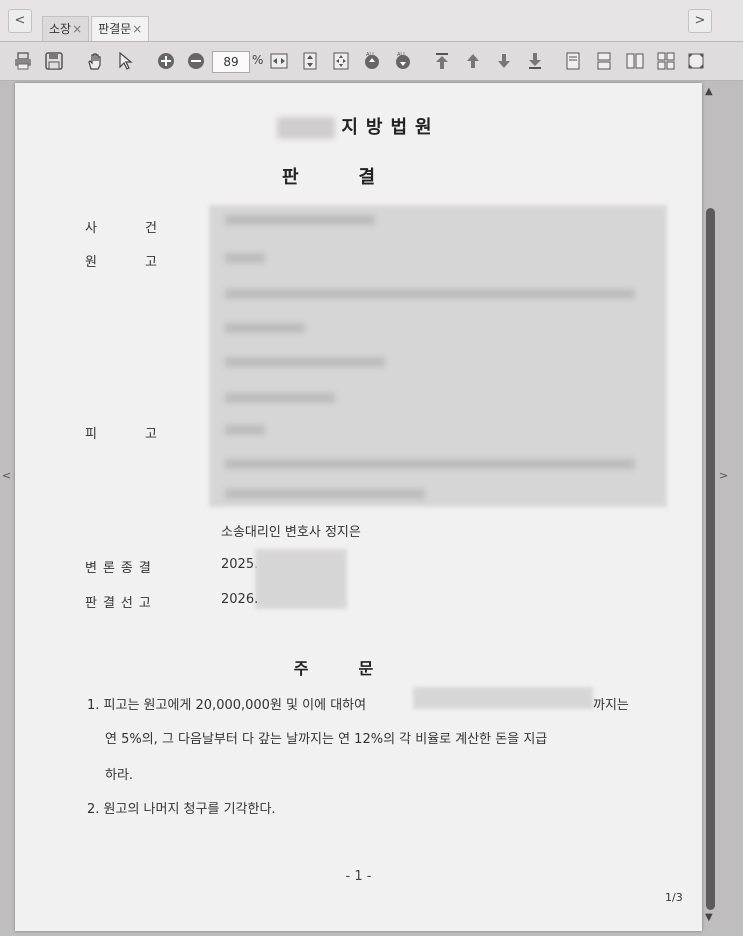  What do you see at coordinates (125, 61) in the screenshot?
I see `select-arrow-icon` at bounding box center [125, 61].